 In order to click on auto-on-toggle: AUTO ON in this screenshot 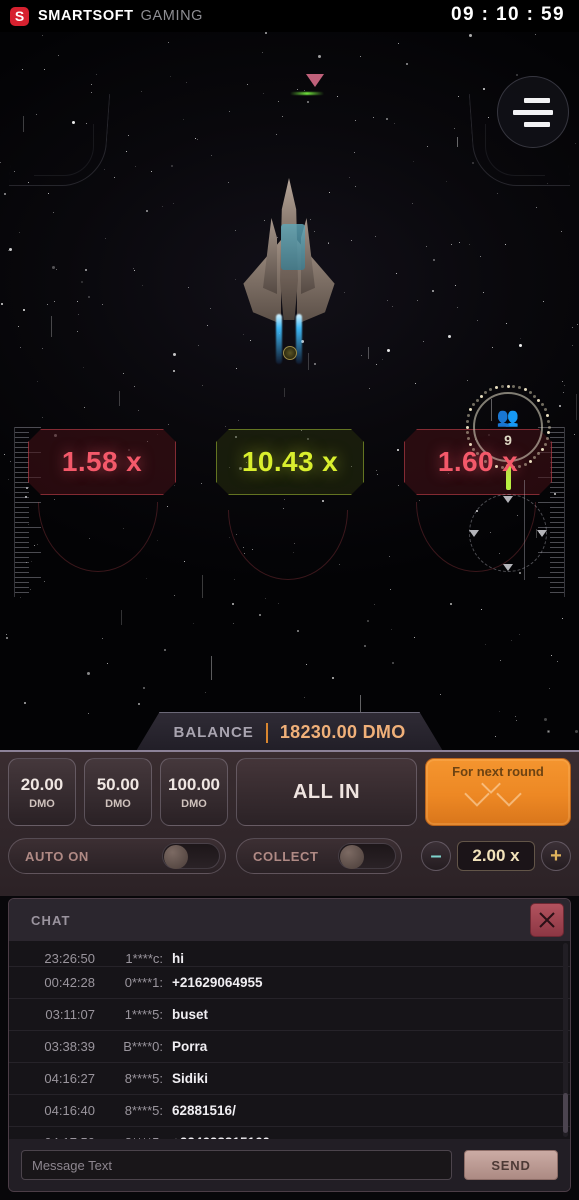, I will do `click(117, 856)`.